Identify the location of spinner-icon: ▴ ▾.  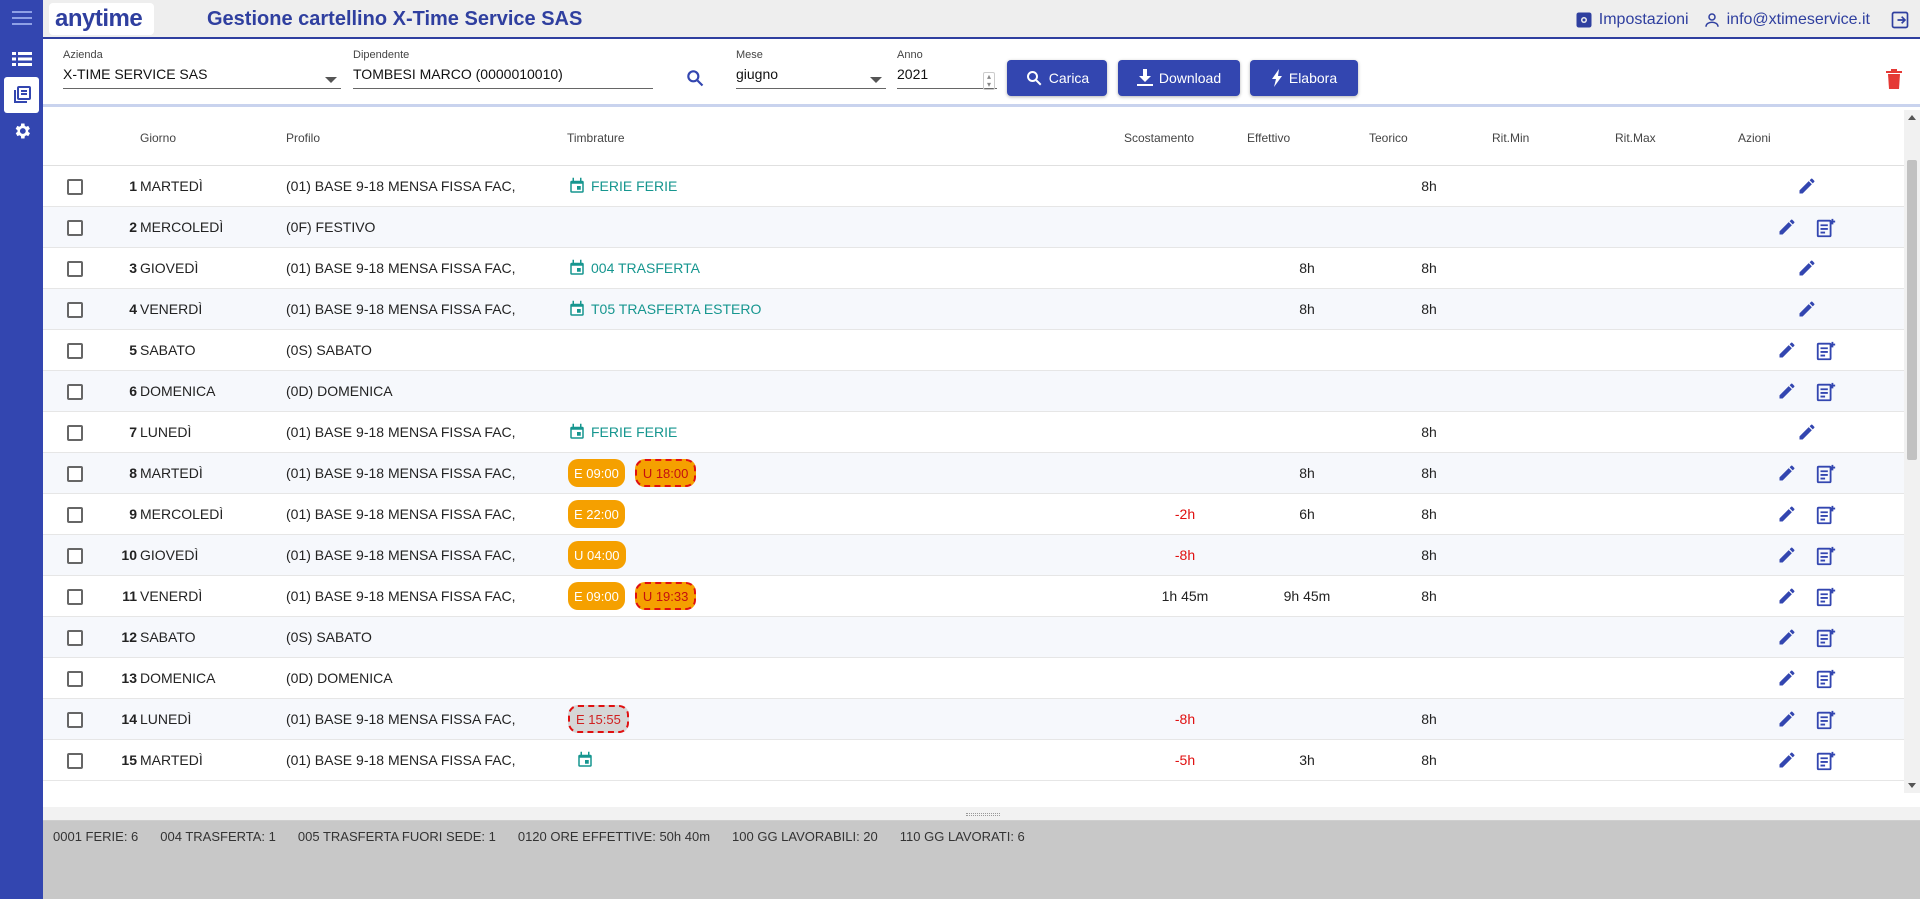
(989, 81).